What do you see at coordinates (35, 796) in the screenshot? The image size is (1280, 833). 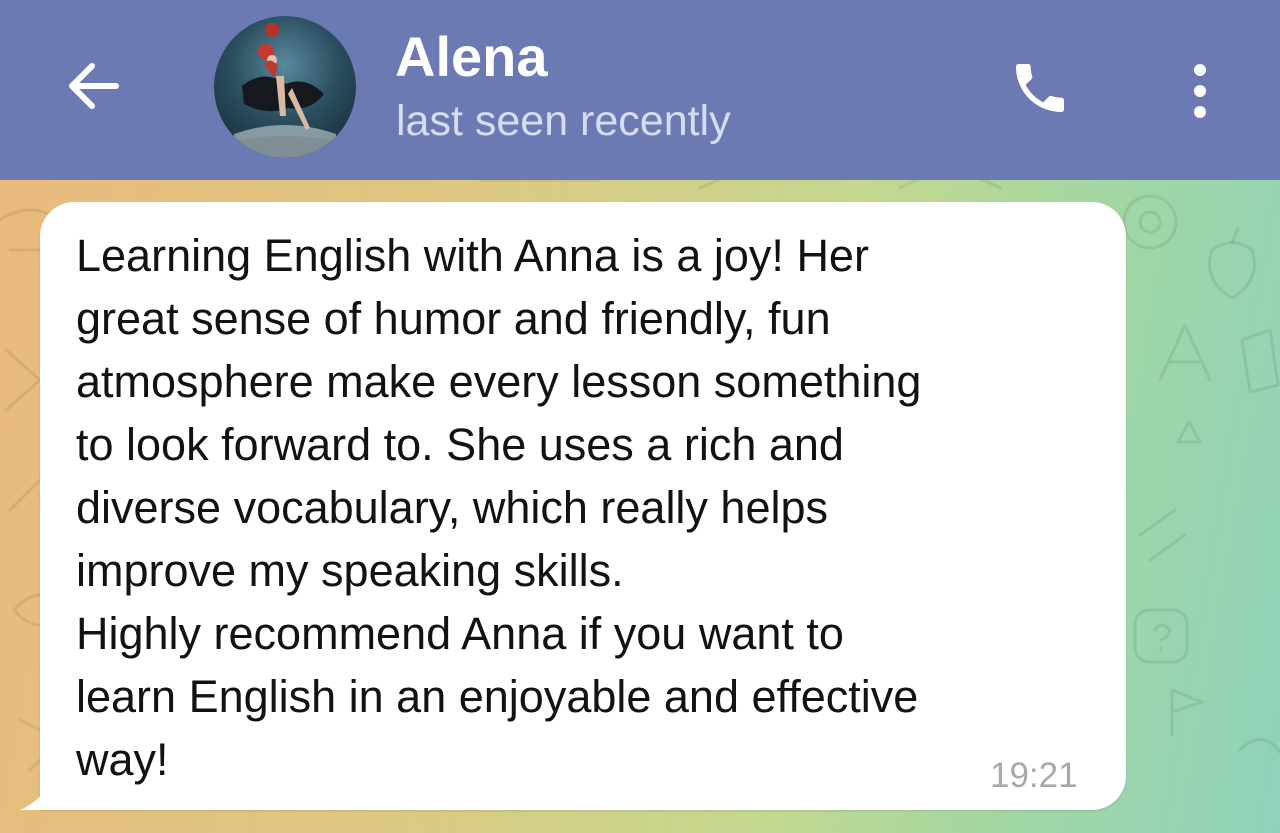 I see `bubble-tail` at bounding box center [35, 796].